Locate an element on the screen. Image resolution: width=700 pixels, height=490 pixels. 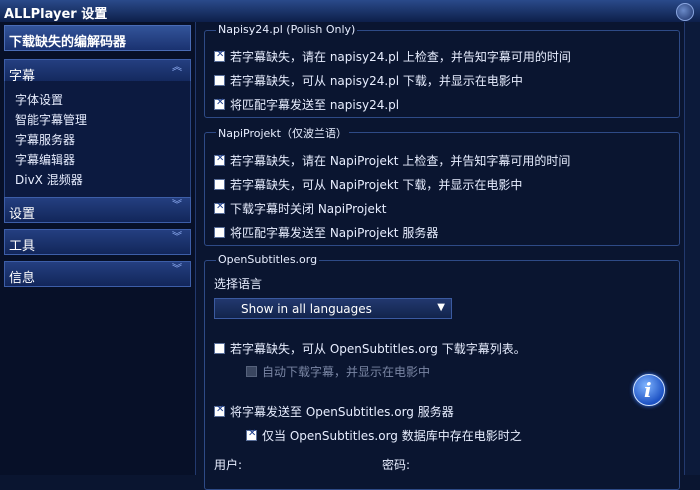
sidebar-item-divx-muxer: DivX 混频器 is located at coordinates (49, 179).